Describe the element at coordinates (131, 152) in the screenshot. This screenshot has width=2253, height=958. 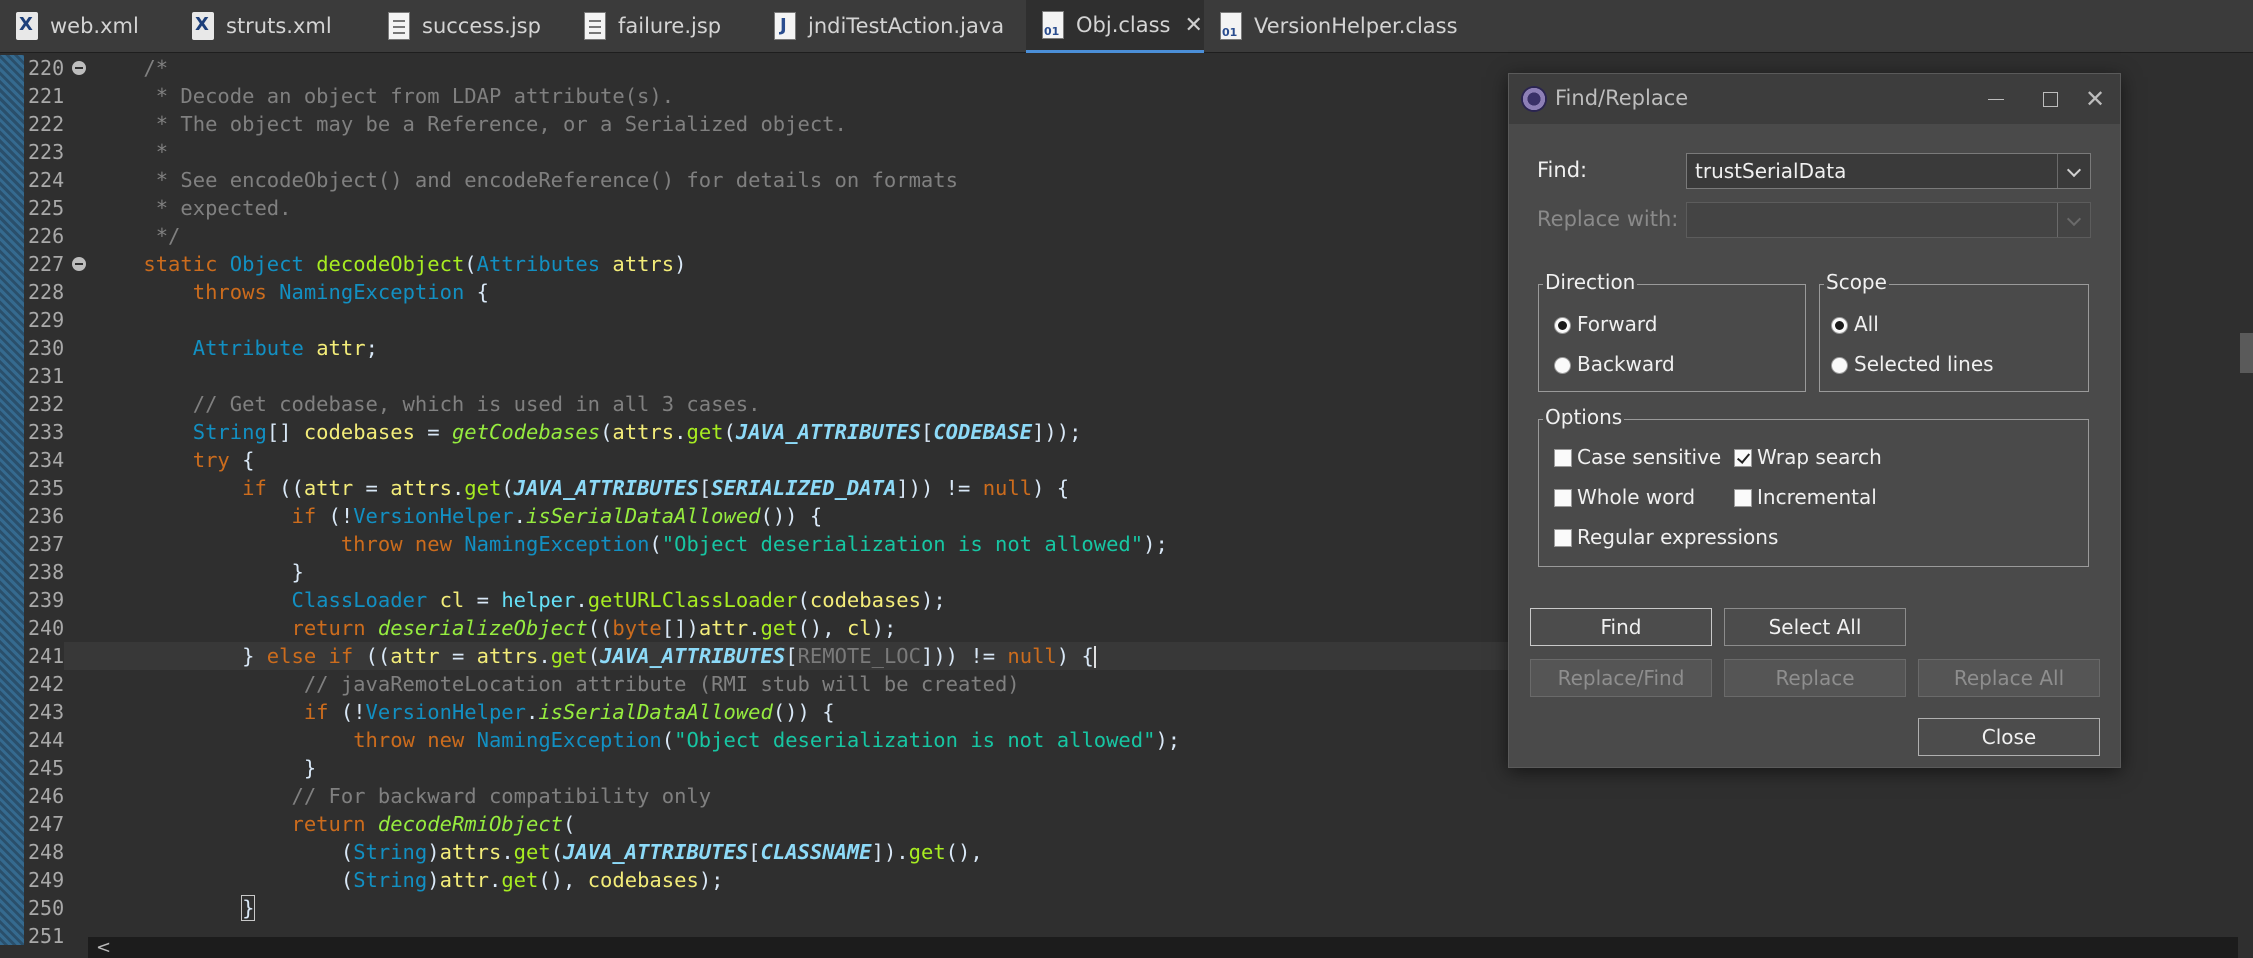
I see `code-token: *` at that location.